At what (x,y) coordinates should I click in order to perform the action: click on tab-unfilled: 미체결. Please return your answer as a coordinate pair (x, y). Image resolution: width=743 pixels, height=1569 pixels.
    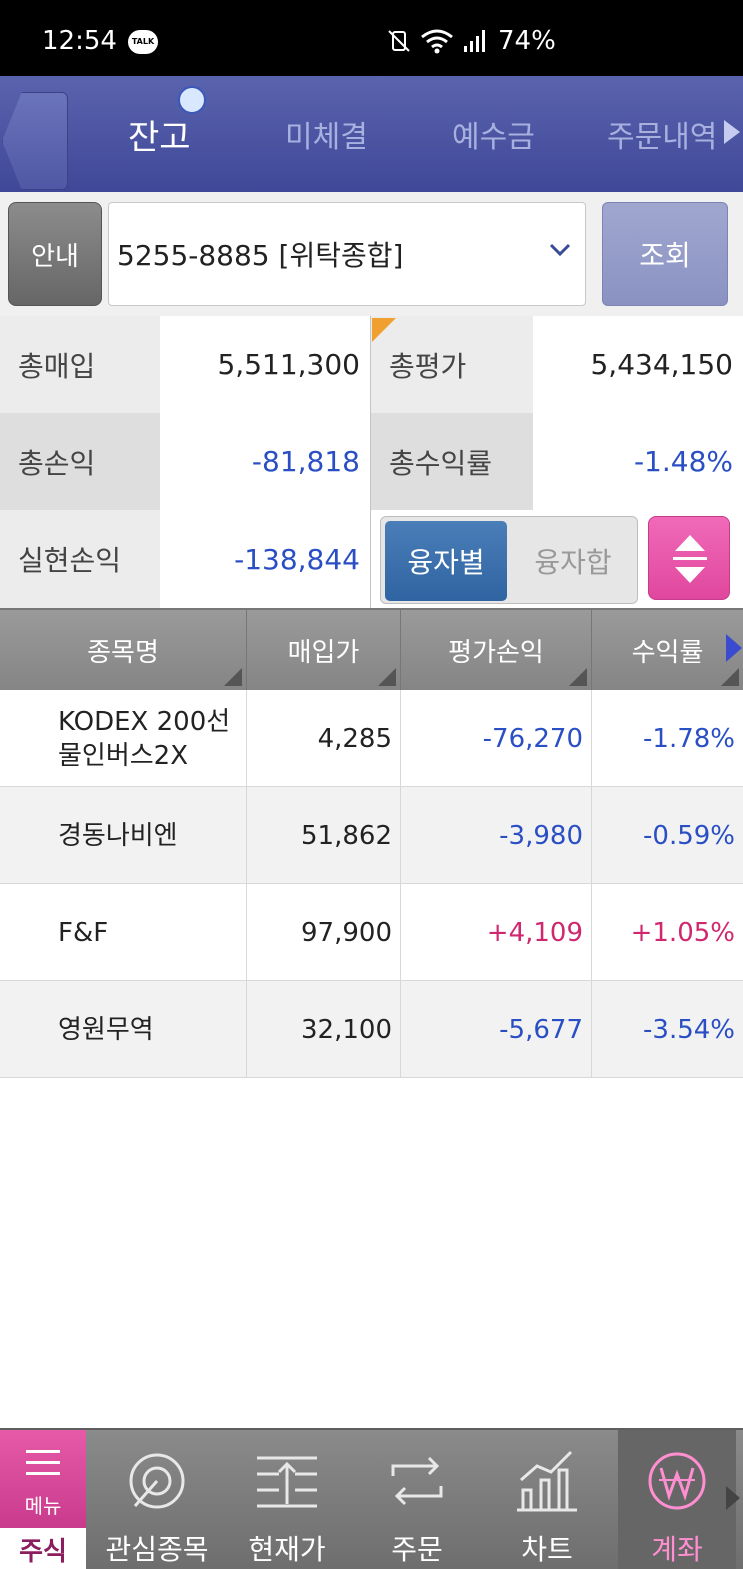
    Looking at the image, I should click on (326, 134).